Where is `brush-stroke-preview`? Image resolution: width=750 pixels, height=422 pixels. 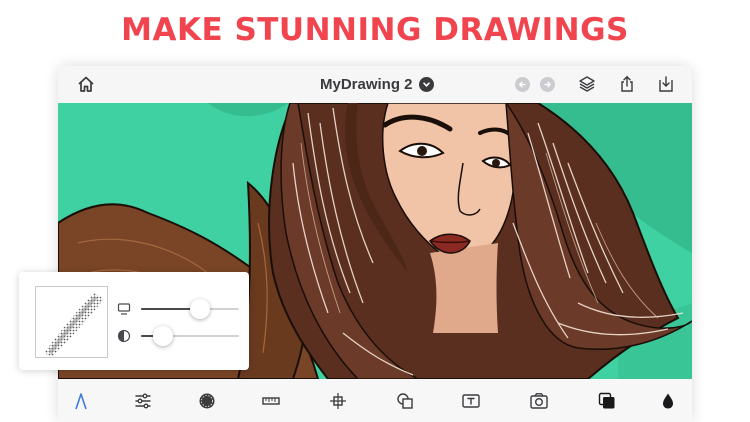
brush-stroke-preview is located at coordinates (74, 325).